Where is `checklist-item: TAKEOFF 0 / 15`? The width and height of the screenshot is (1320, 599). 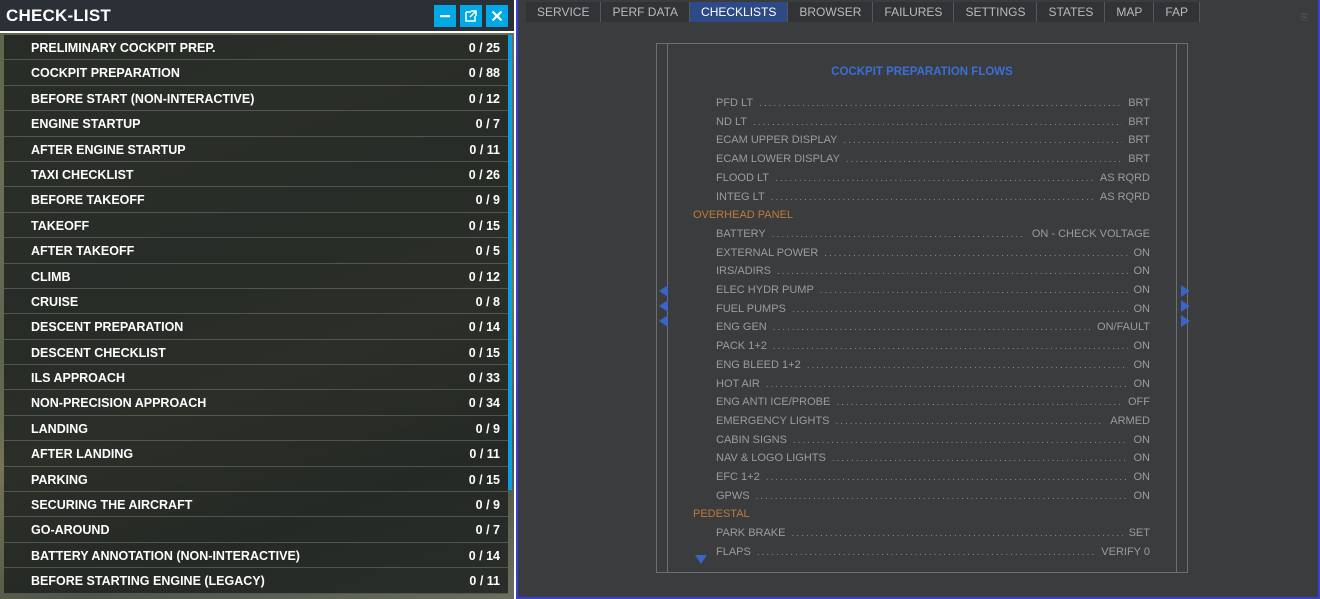
checklist-item: TAKEOFF 0 / 15 is located at coordinates (256, 225).